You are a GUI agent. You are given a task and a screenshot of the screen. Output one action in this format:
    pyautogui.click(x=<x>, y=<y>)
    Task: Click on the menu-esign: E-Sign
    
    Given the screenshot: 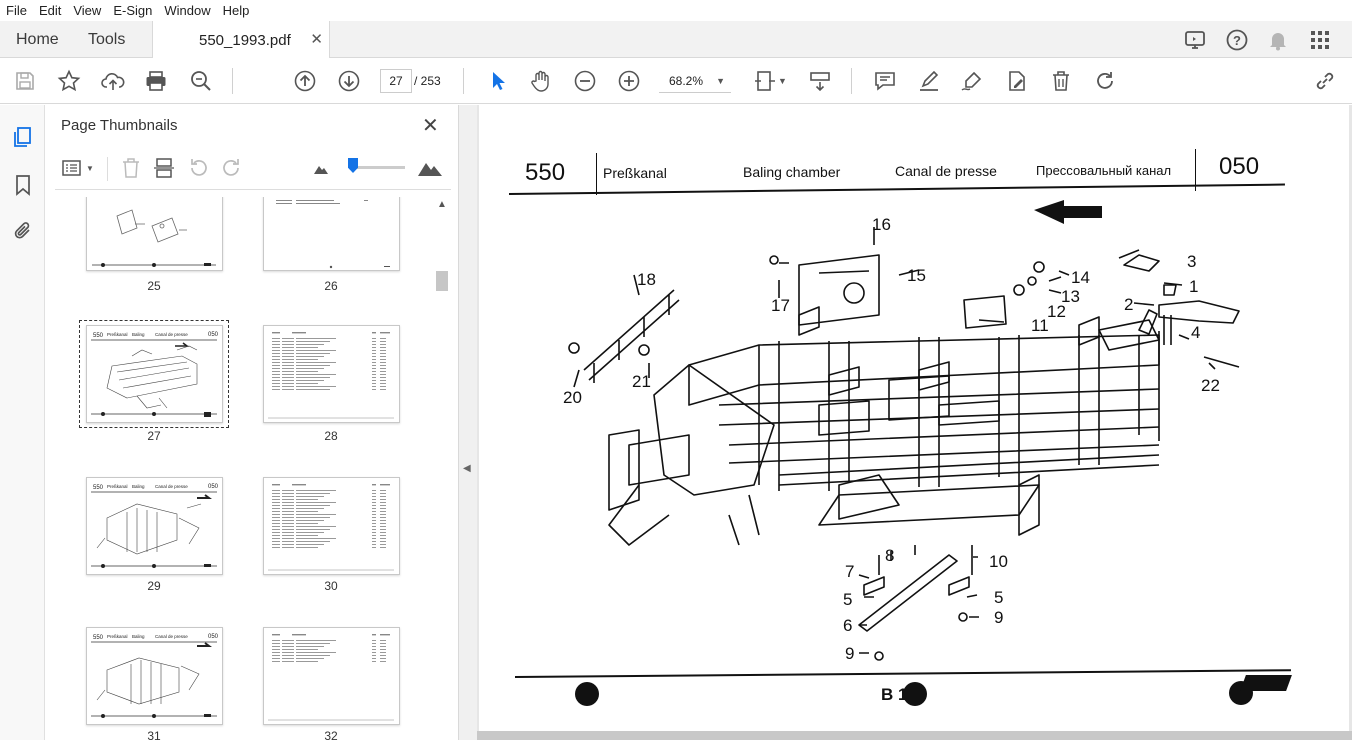 What is the action you would take?
    pyautogui.click(x=132, y=10)
    